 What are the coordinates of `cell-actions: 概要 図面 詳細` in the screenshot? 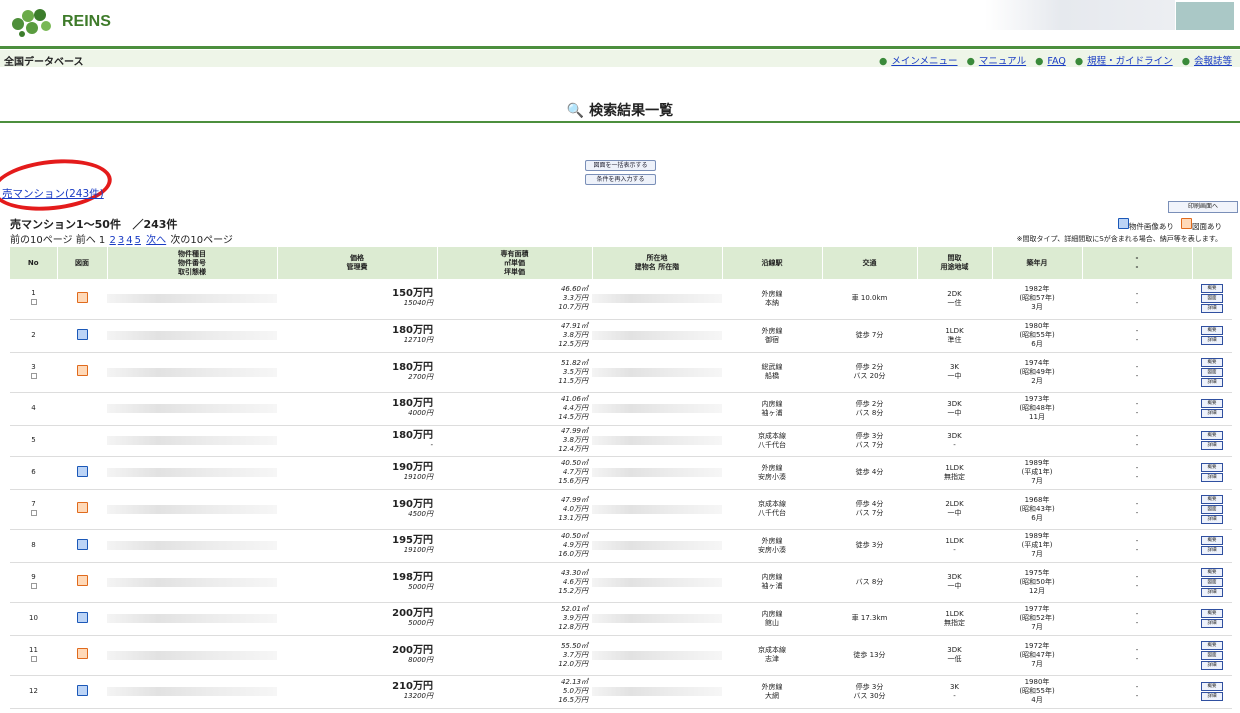 It's located at (1212, 372).